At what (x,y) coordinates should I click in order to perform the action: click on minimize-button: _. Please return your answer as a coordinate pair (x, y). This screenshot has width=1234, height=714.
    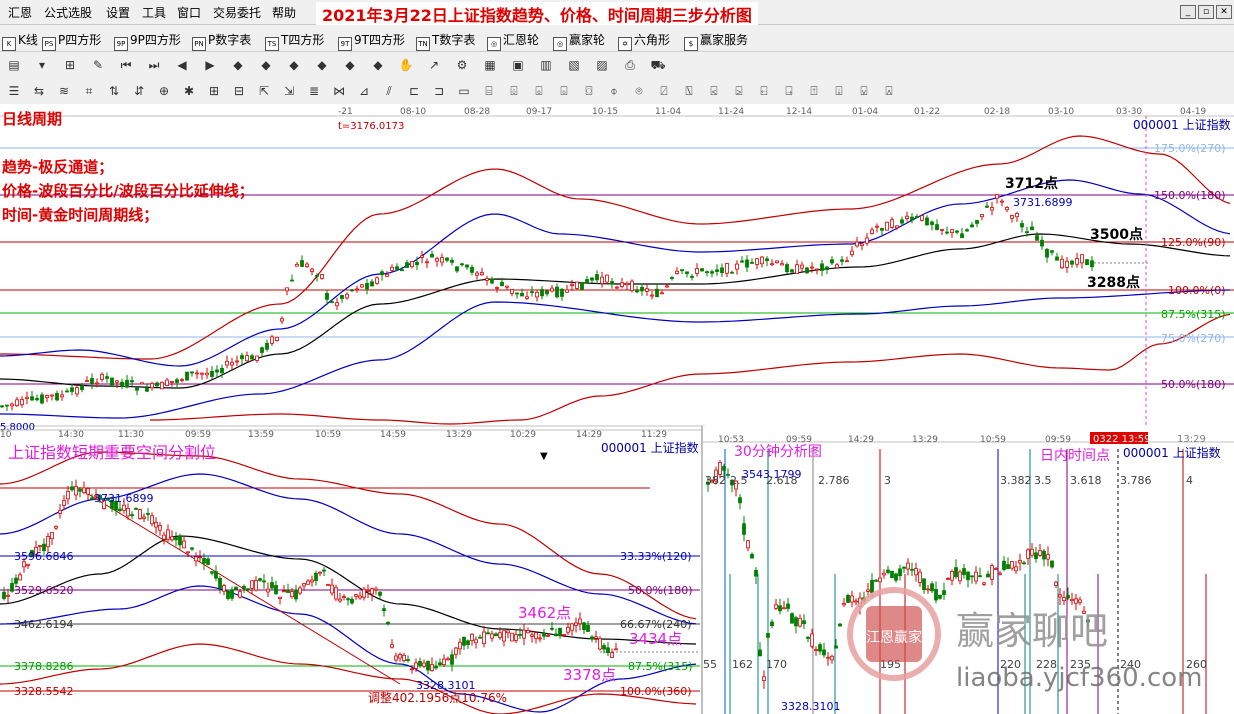
    Looking at the image, I should click on (1188, 12).